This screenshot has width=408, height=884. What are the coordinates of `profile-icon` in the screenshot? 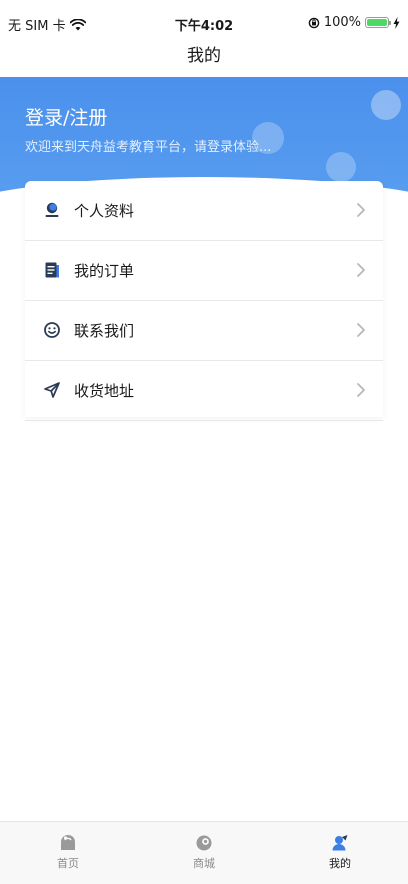 It's located at (340, 843).